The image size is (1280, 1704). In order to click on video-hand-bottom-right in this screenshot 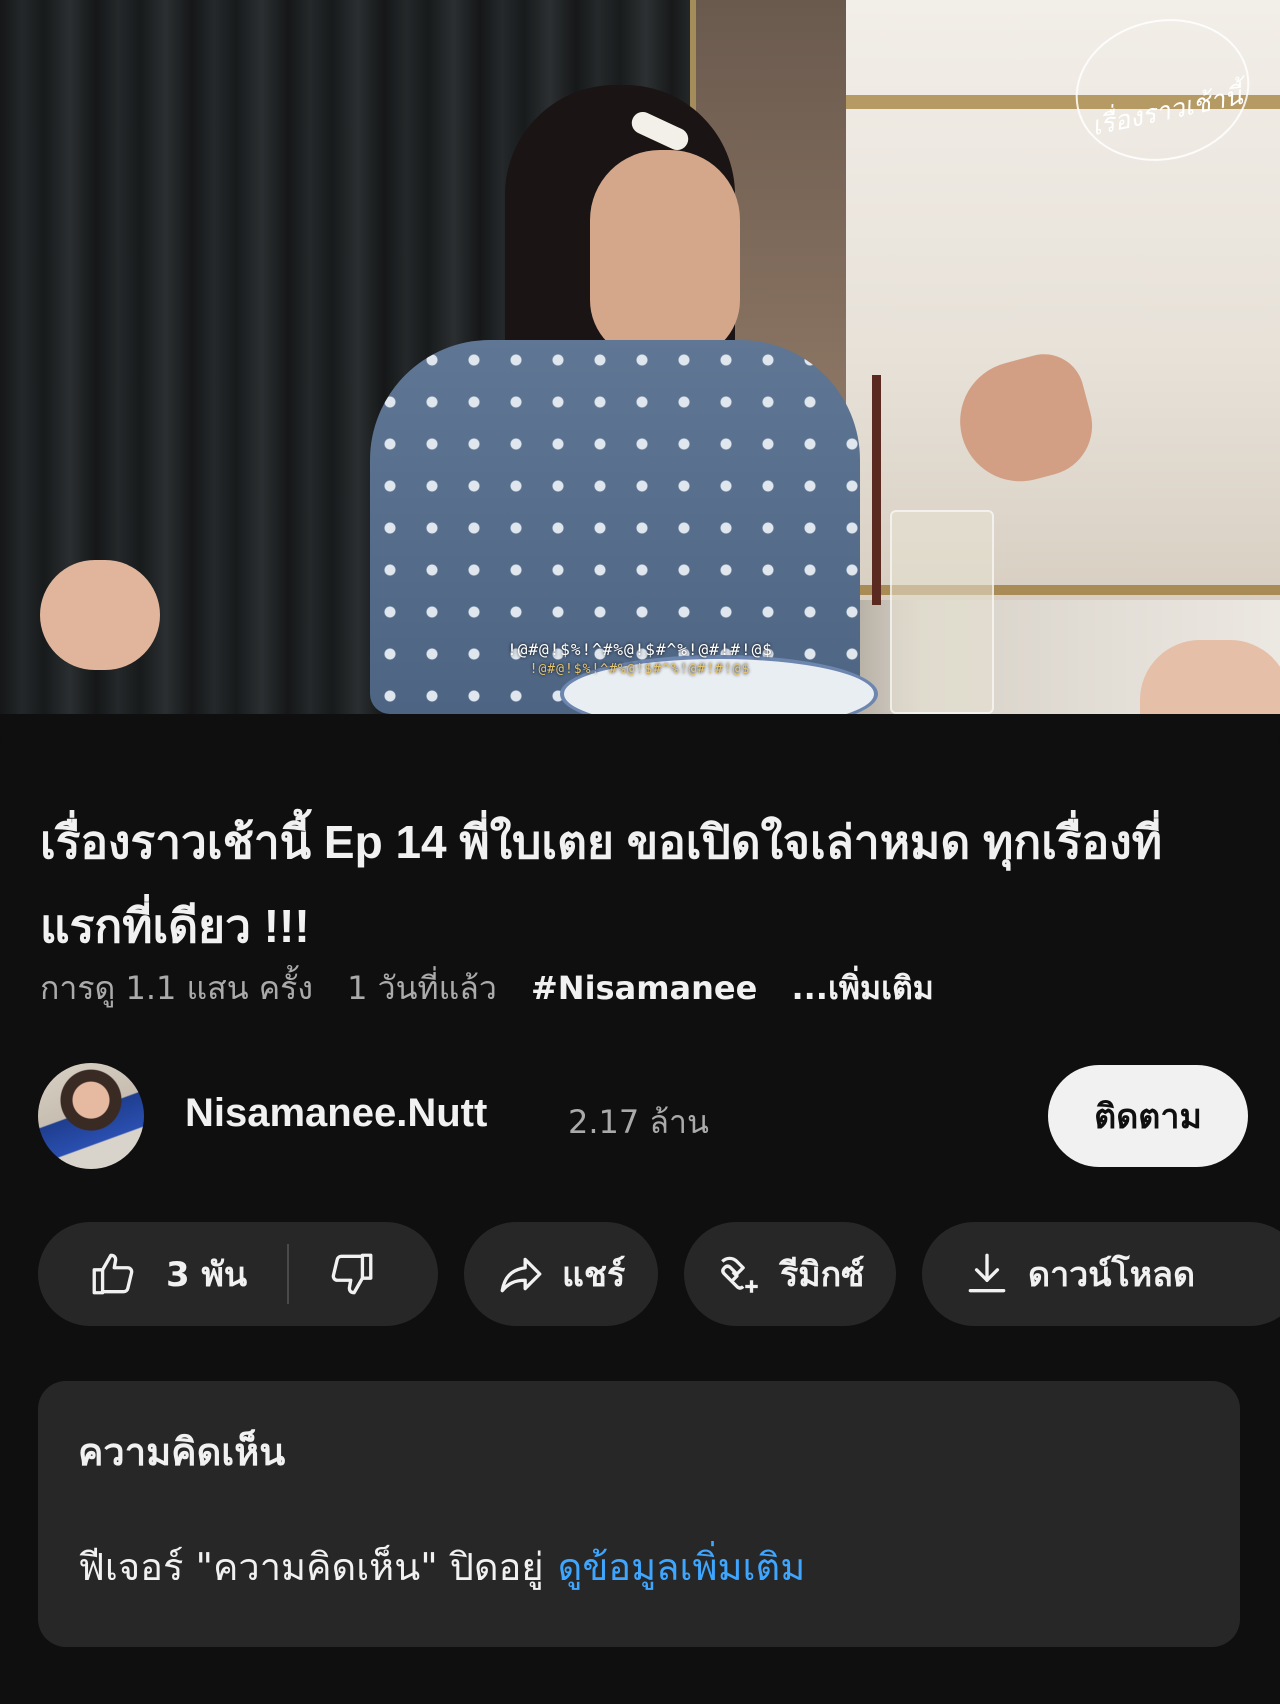, I will do `click(1210, 677)`.